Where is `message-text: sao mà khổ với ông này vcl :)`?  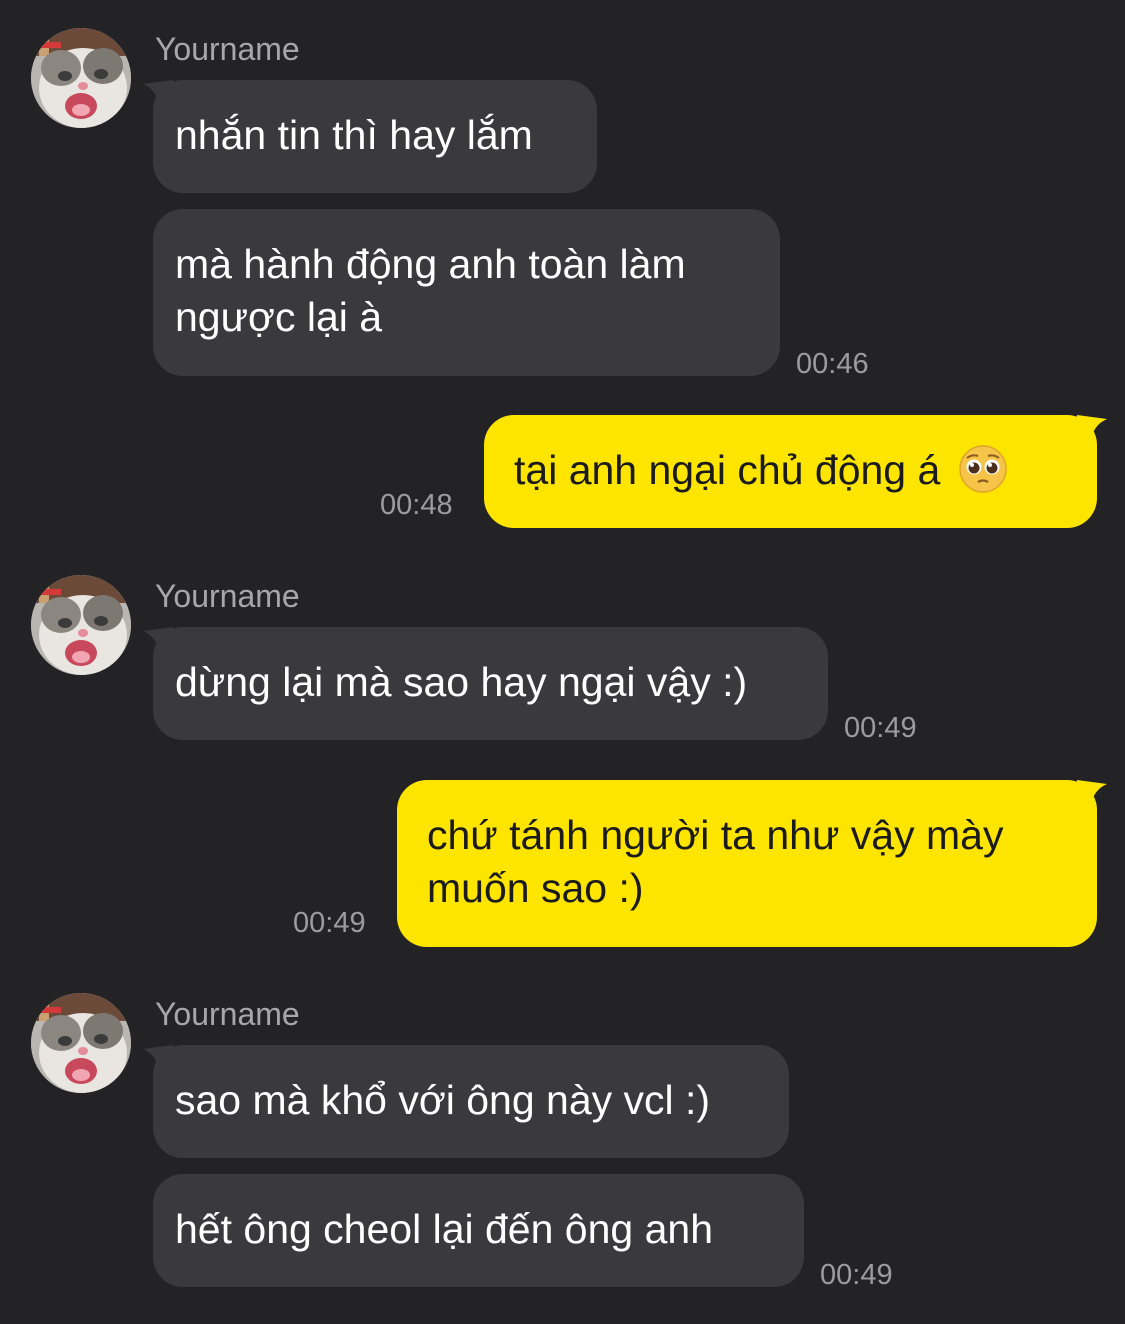 message-text: sao mà khổ với ông này vcl :) is located at coordinates (443, 1100).